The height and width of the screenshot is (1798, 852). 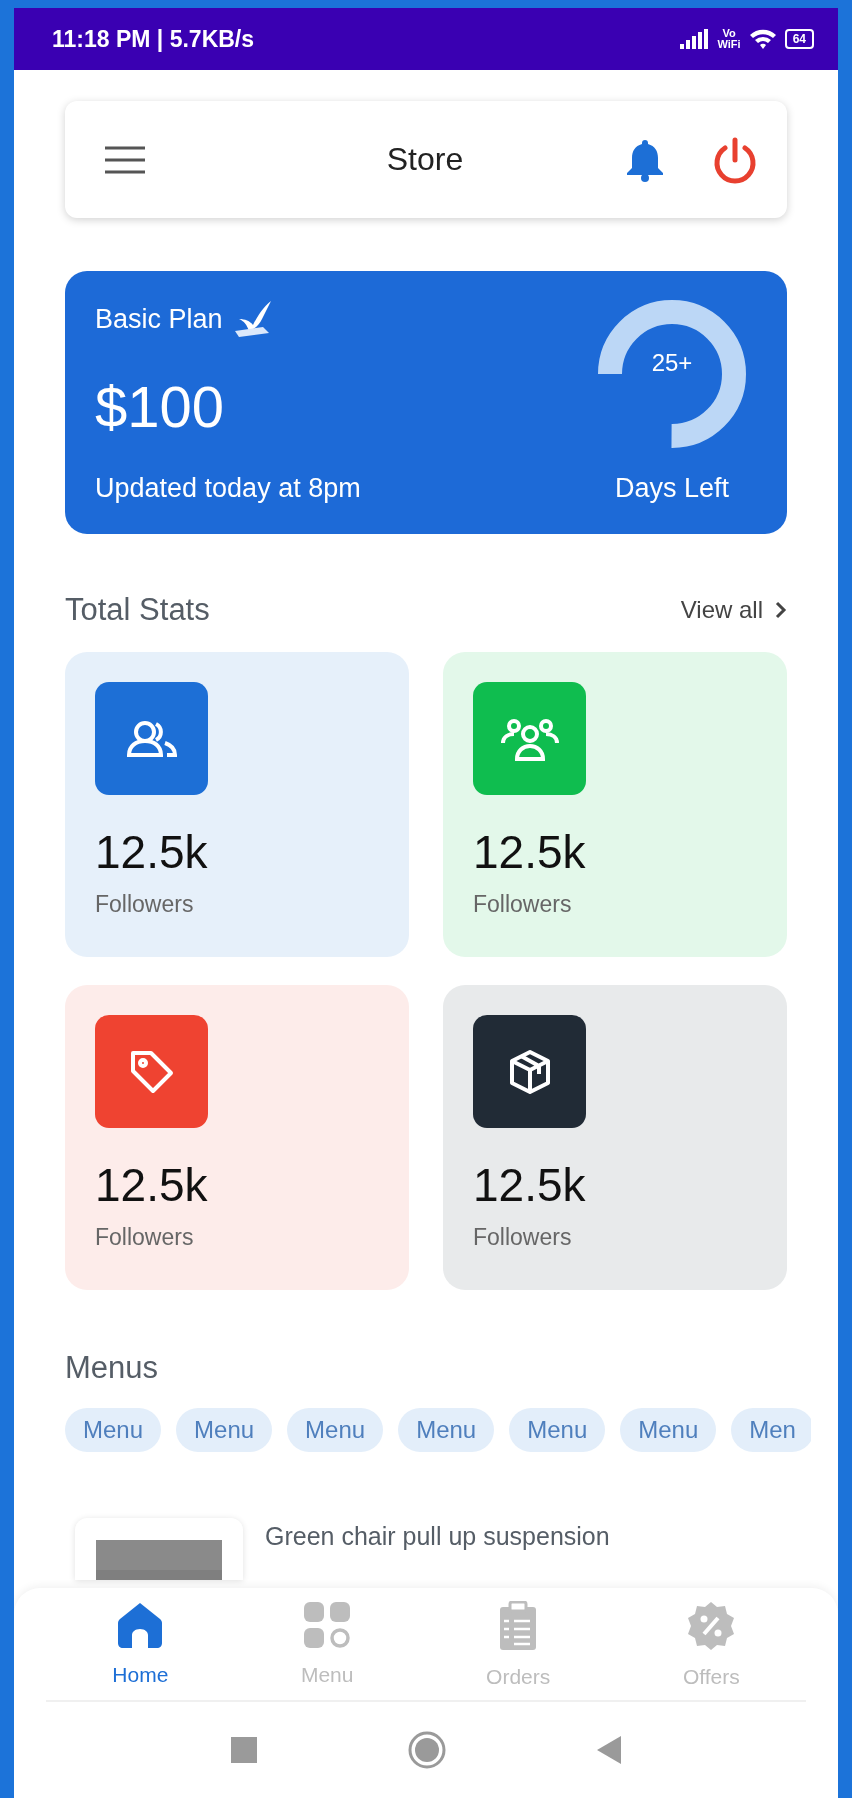 What do you see at coordinates (799, 39) in the screenshot?
I see `battery-icon: 64` at bounding box center [799, 39].